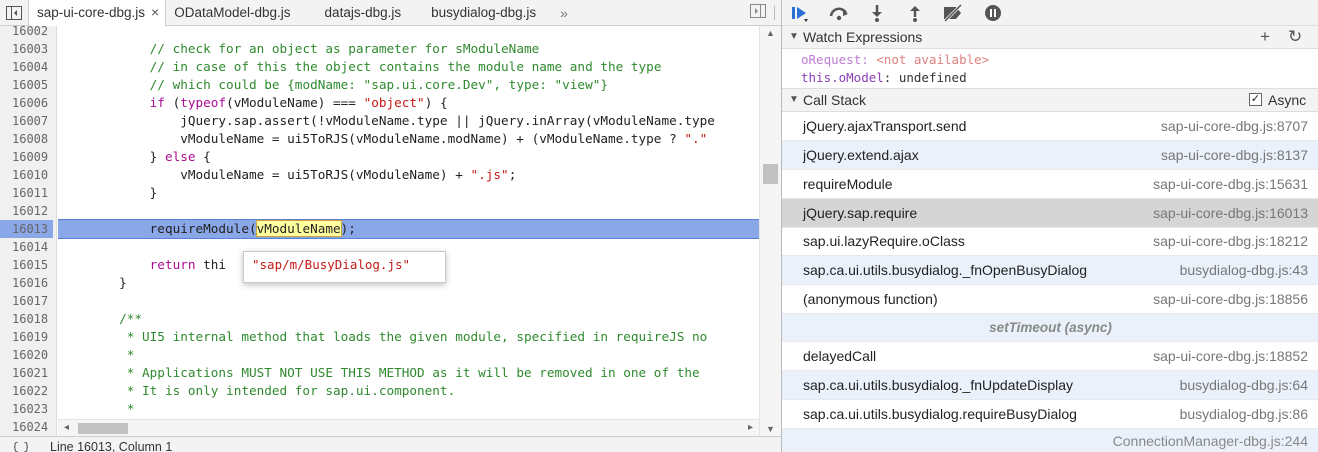  I want to click on hovered-token: vModuleName, so click(298, 228).